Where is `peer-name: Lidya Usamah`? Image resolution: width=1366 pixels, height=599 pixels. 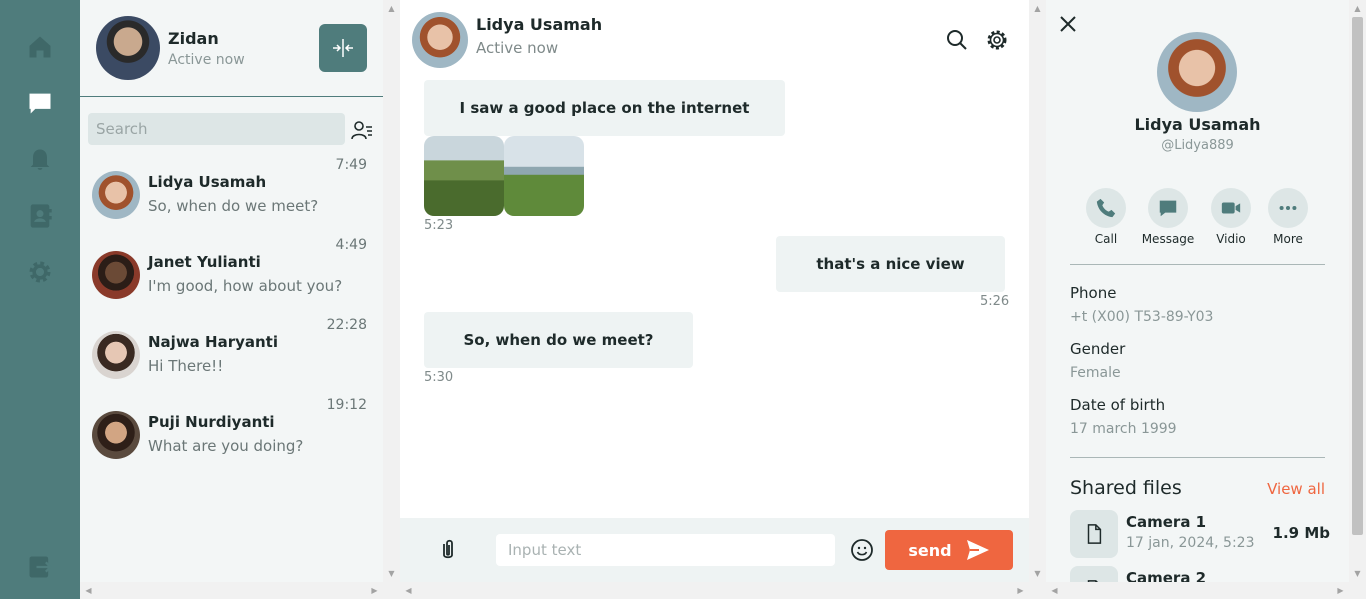
peer-name: Lidya Usamah is located at coordinates (539, 24).